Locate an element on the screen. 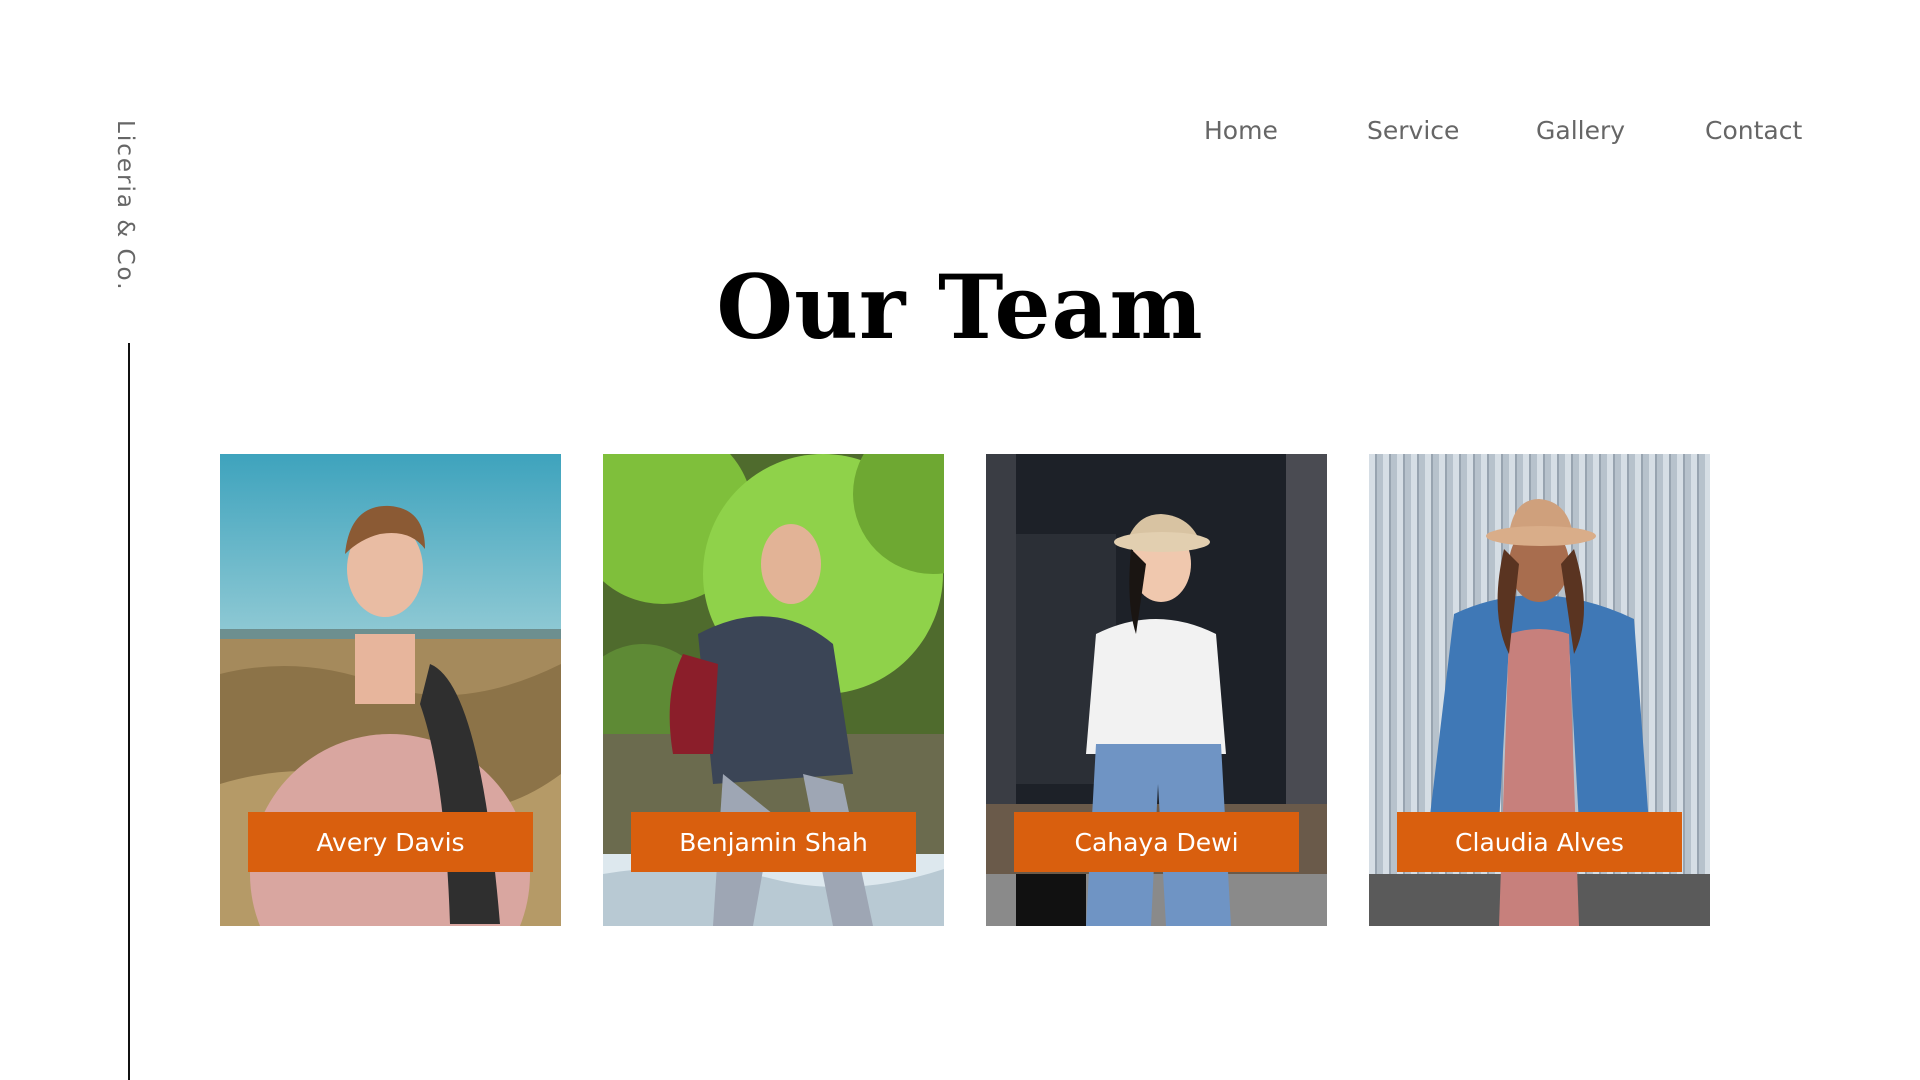 This screenshot has height=1080, width=1920. nav-contact-link: Contact is located at coordinates (1753, 130).